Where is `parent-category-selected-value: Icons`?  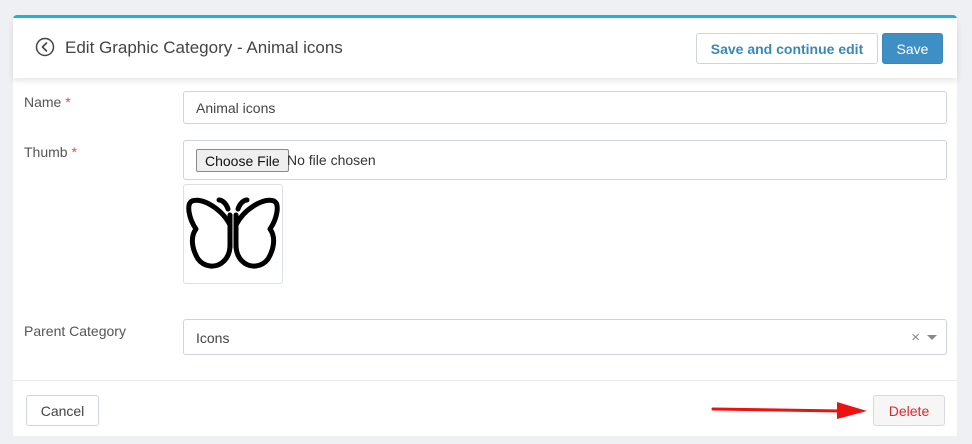 parent-category-selected-value: Icons is located at coordinates (213, 338).